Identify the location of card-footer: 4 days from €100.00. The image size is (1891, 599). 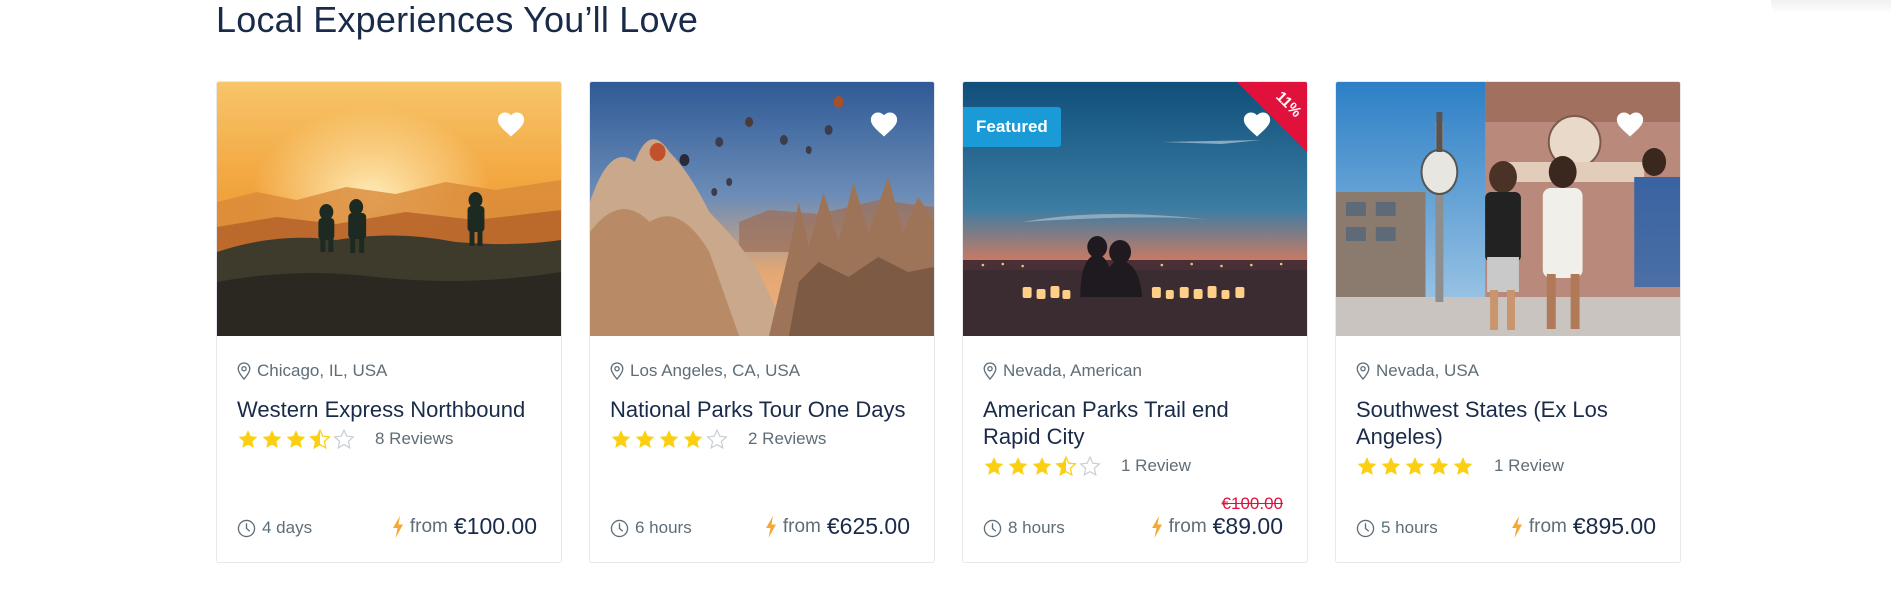
(387, 526).